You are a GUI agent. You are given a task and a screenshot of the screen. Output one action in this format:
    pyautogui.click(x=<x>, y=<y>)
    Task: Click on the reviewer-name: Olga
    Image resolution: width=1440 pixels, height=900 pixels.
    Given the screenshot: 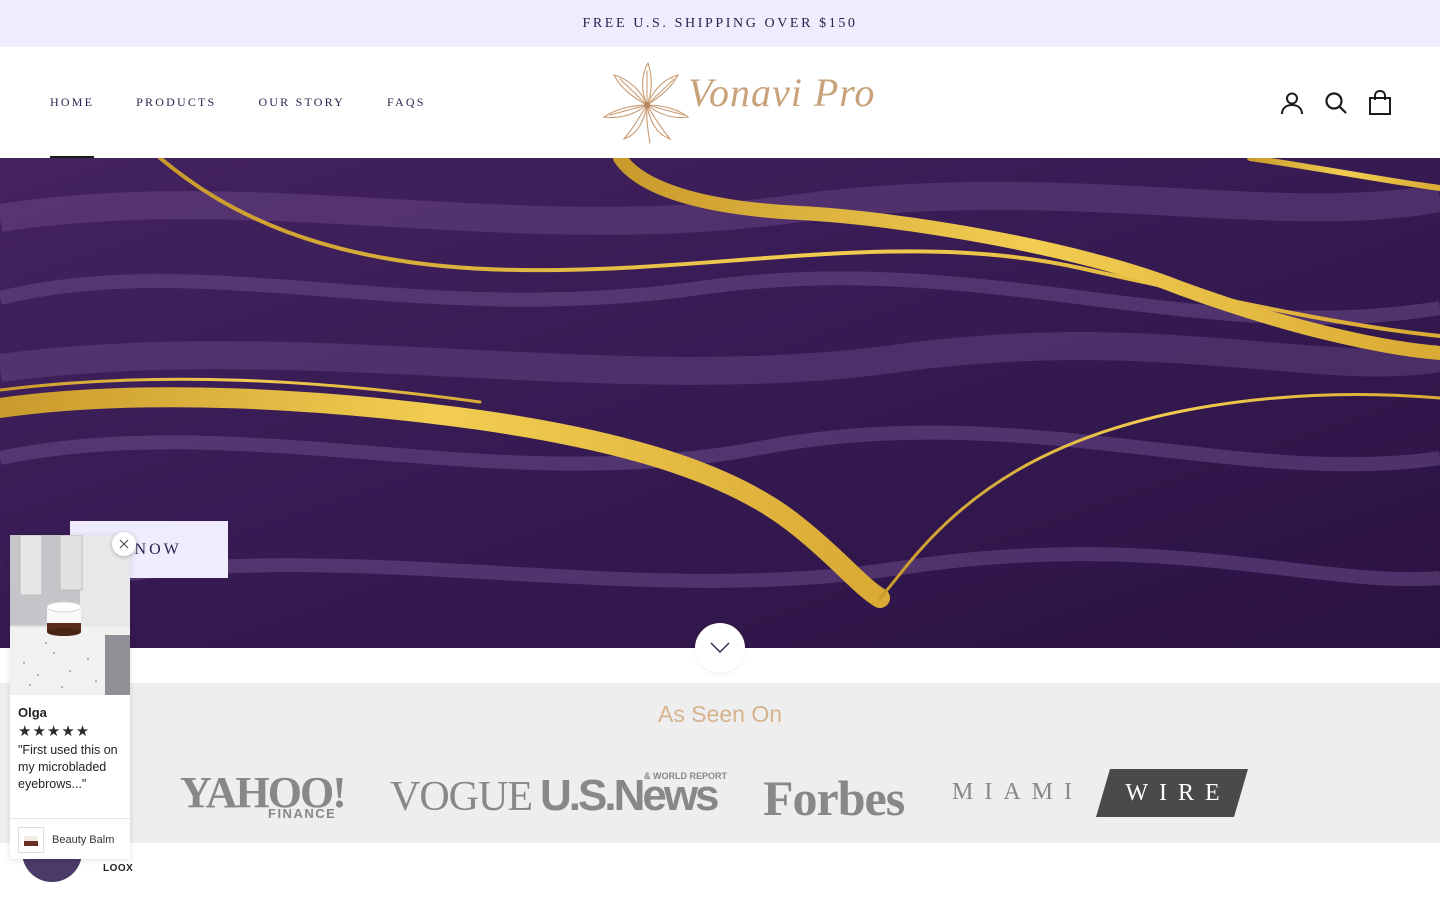 What is the action you would take?
    pyautogui.click(x=32, y=712)
    